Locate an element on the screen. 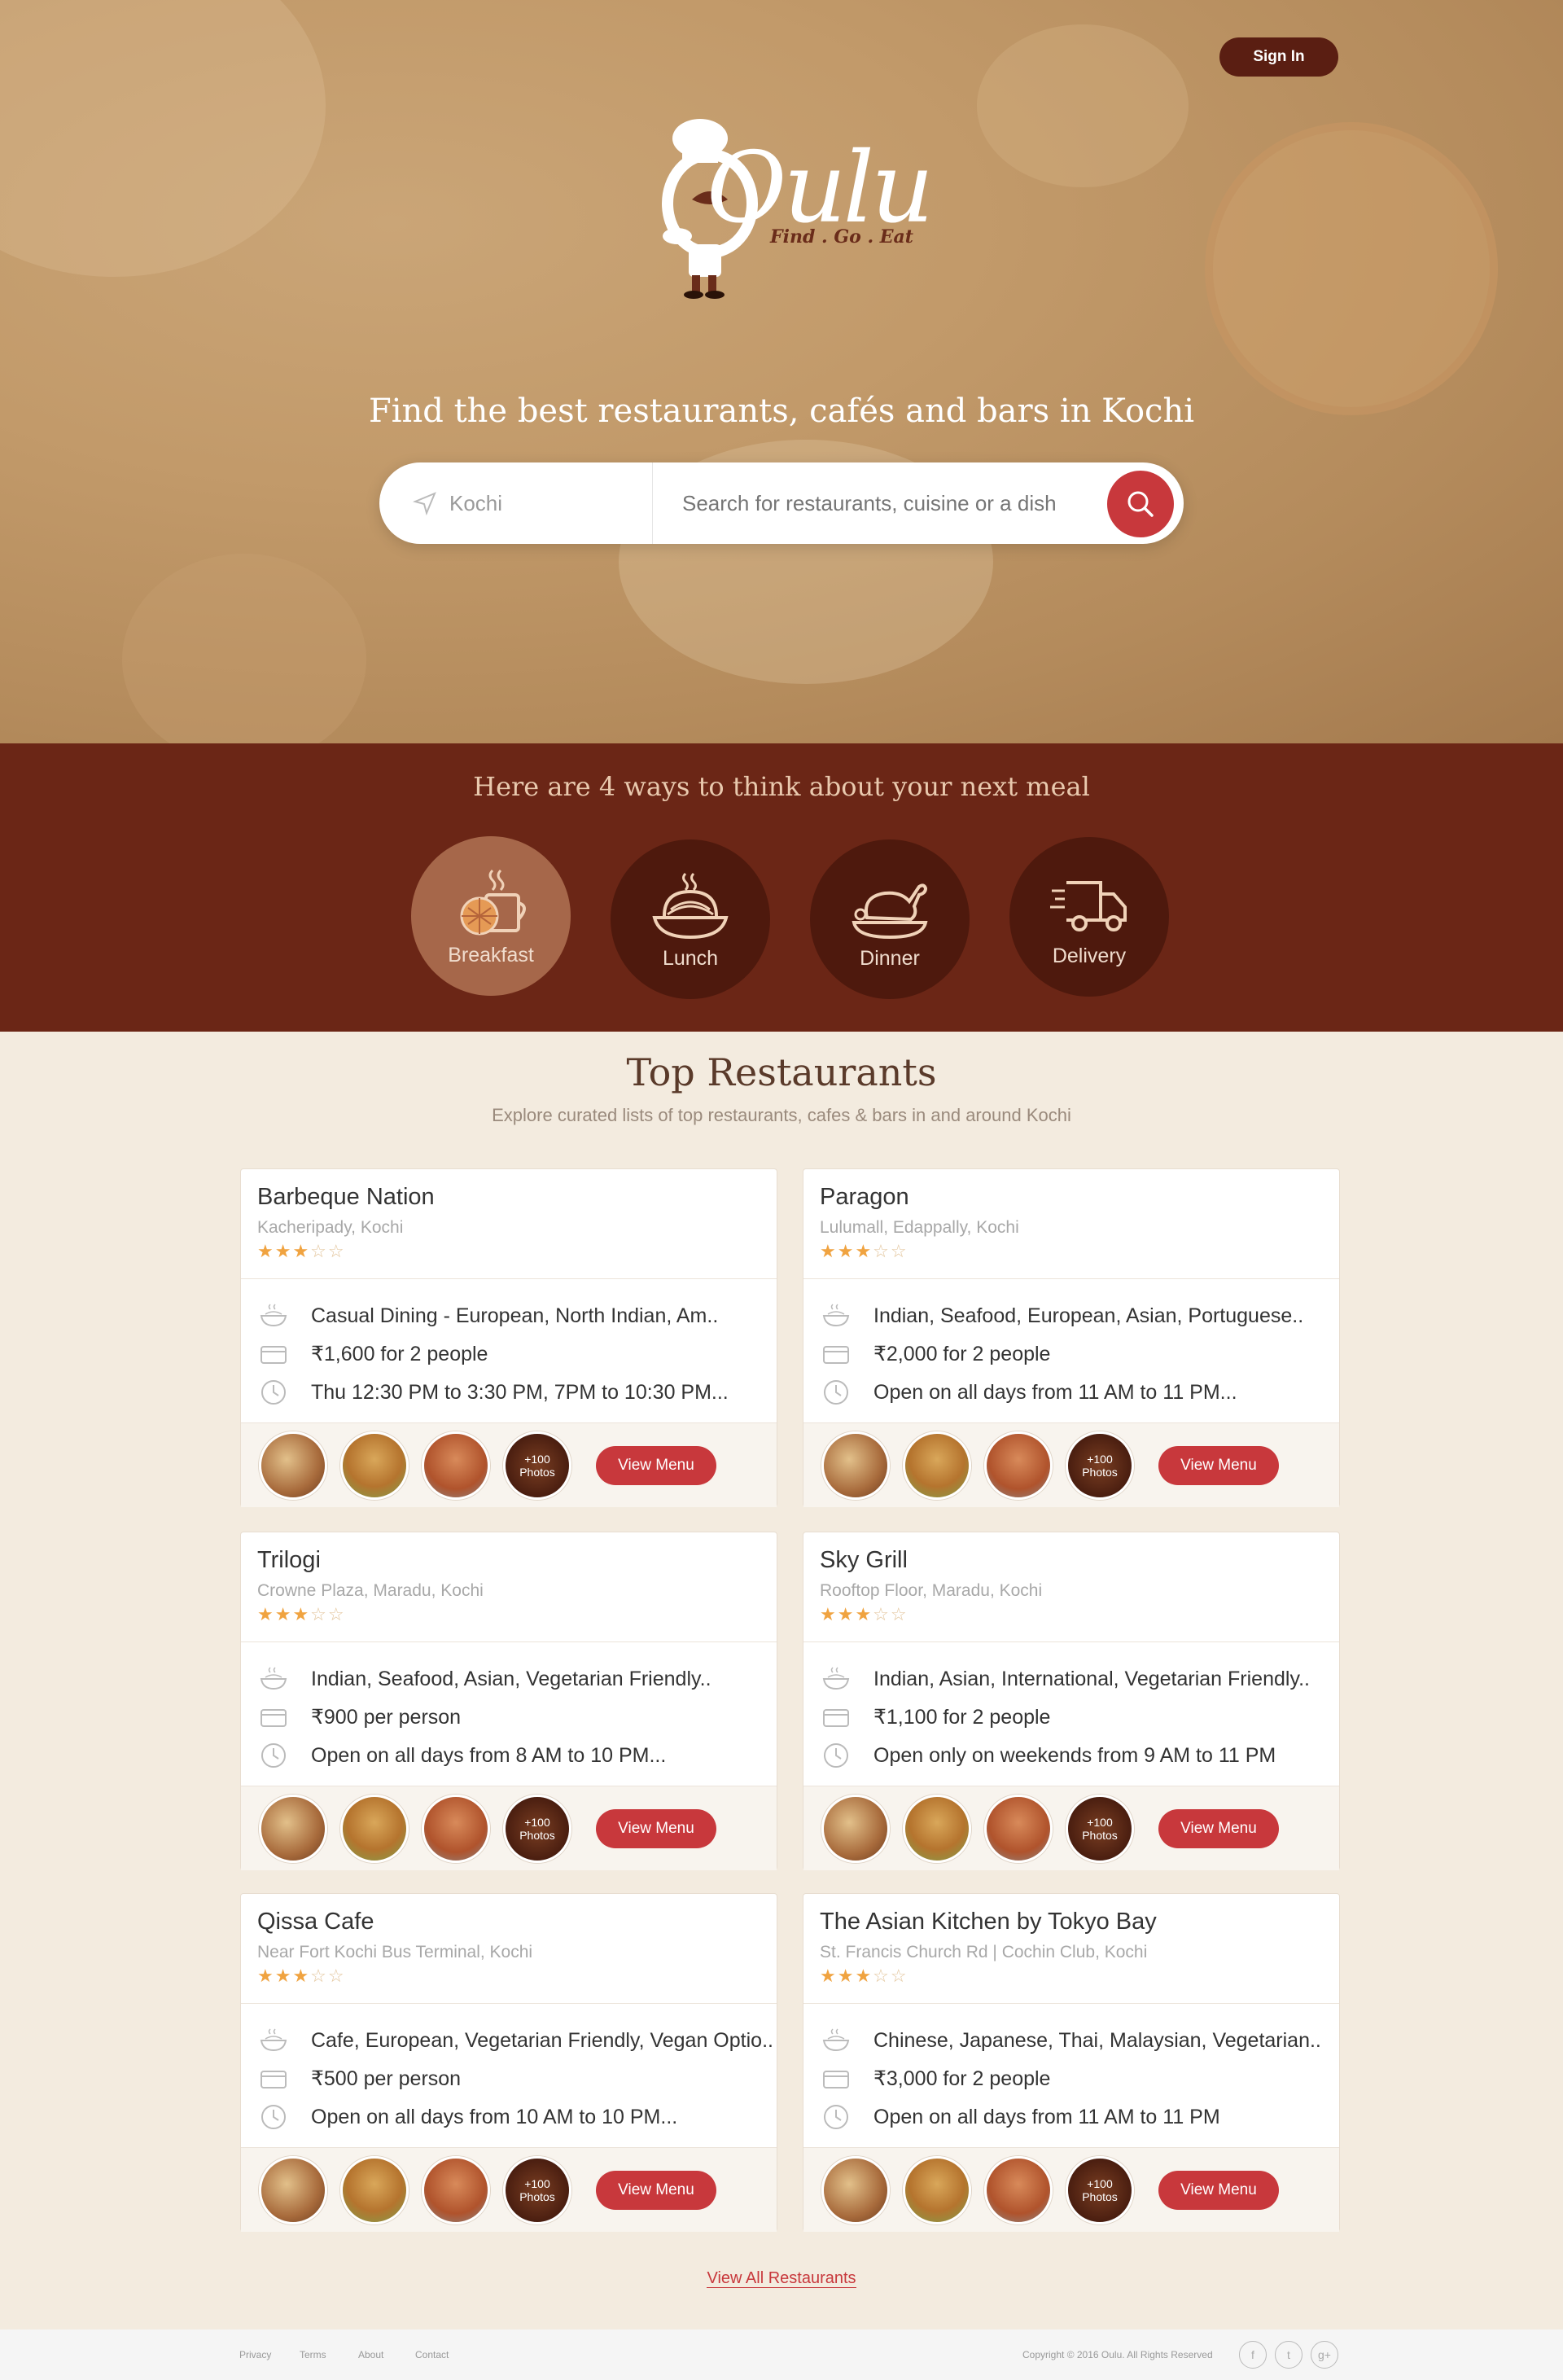 The image size is (1563, 2380). restaurant-name: The Asian Kitchen by Tokyo Bay is located at coordinates (988, 1922).